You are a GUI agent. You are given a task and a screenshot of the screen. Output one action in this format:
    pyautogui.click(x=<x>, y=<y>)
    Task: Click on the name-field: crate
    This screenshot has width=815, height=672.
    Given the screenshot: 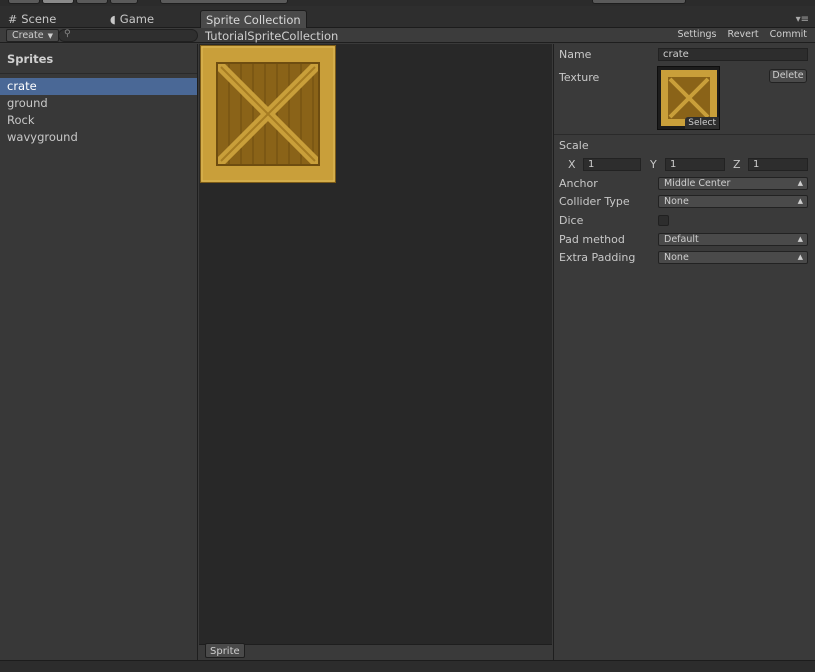 What is the action you would take?
    pyautogui.click(x=733, y=54)
    